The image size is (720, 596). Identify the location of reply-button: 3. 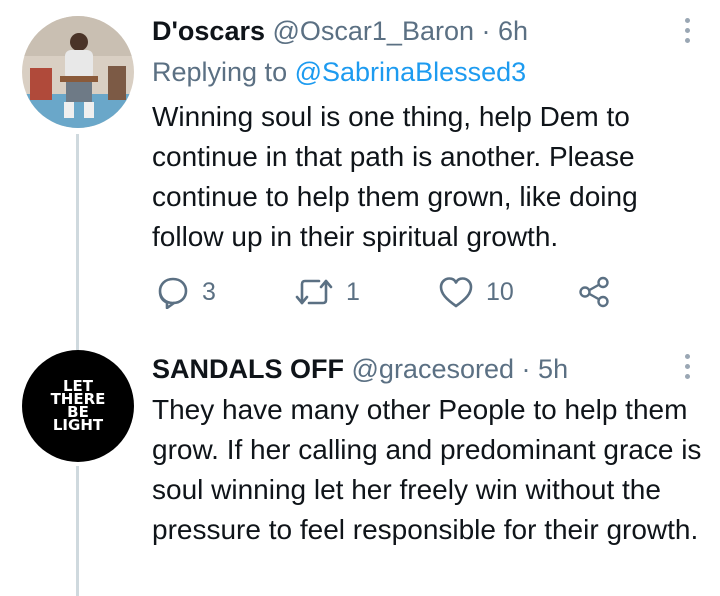
(186, 292).